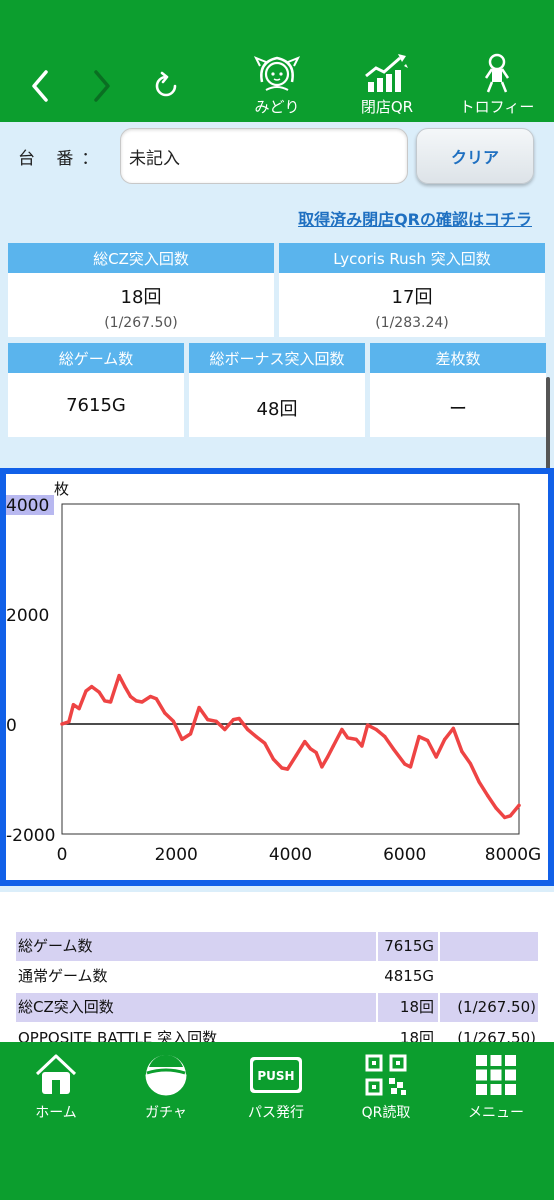 The width and height of the screenshot is (554, 1200). I want to click on stat-total-cz: 総CZ突入回数 18回 (1/267.50), so click(141, 290).